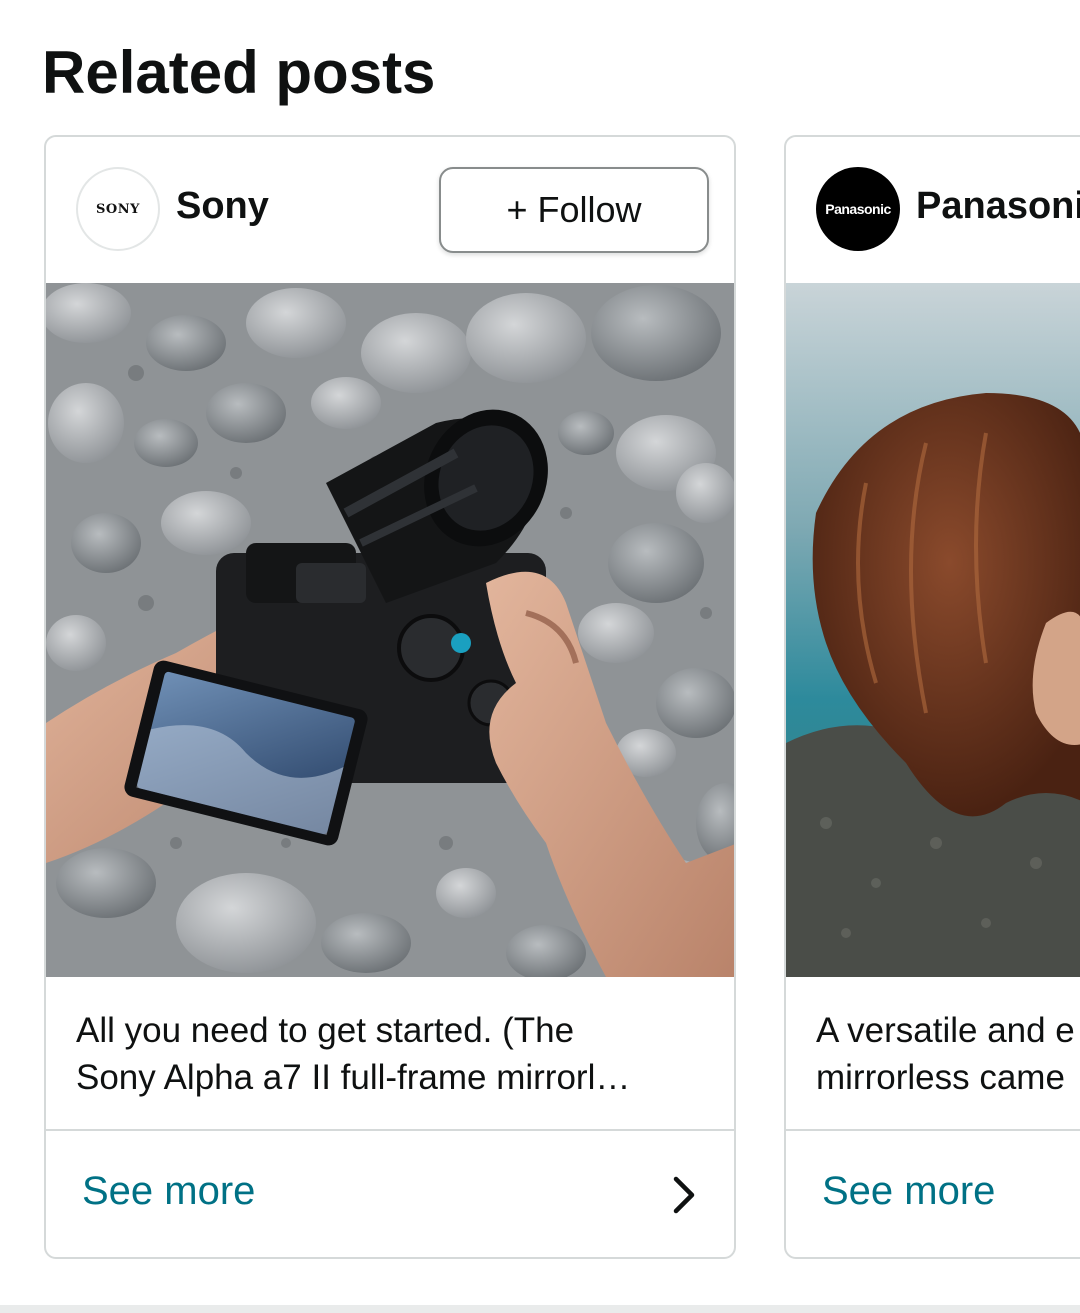  What do you see at coordinates (325, 1030) in the screenshot?
I see `caption-line-1: All you need to get started. (The` at bounding box center [325, 1030].